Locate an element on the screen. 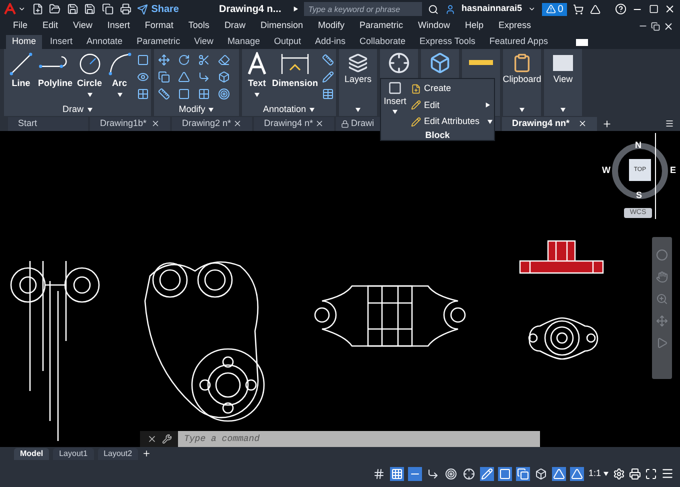  ribbon-tab: Featured Apps is located at coordinates (518, 42).